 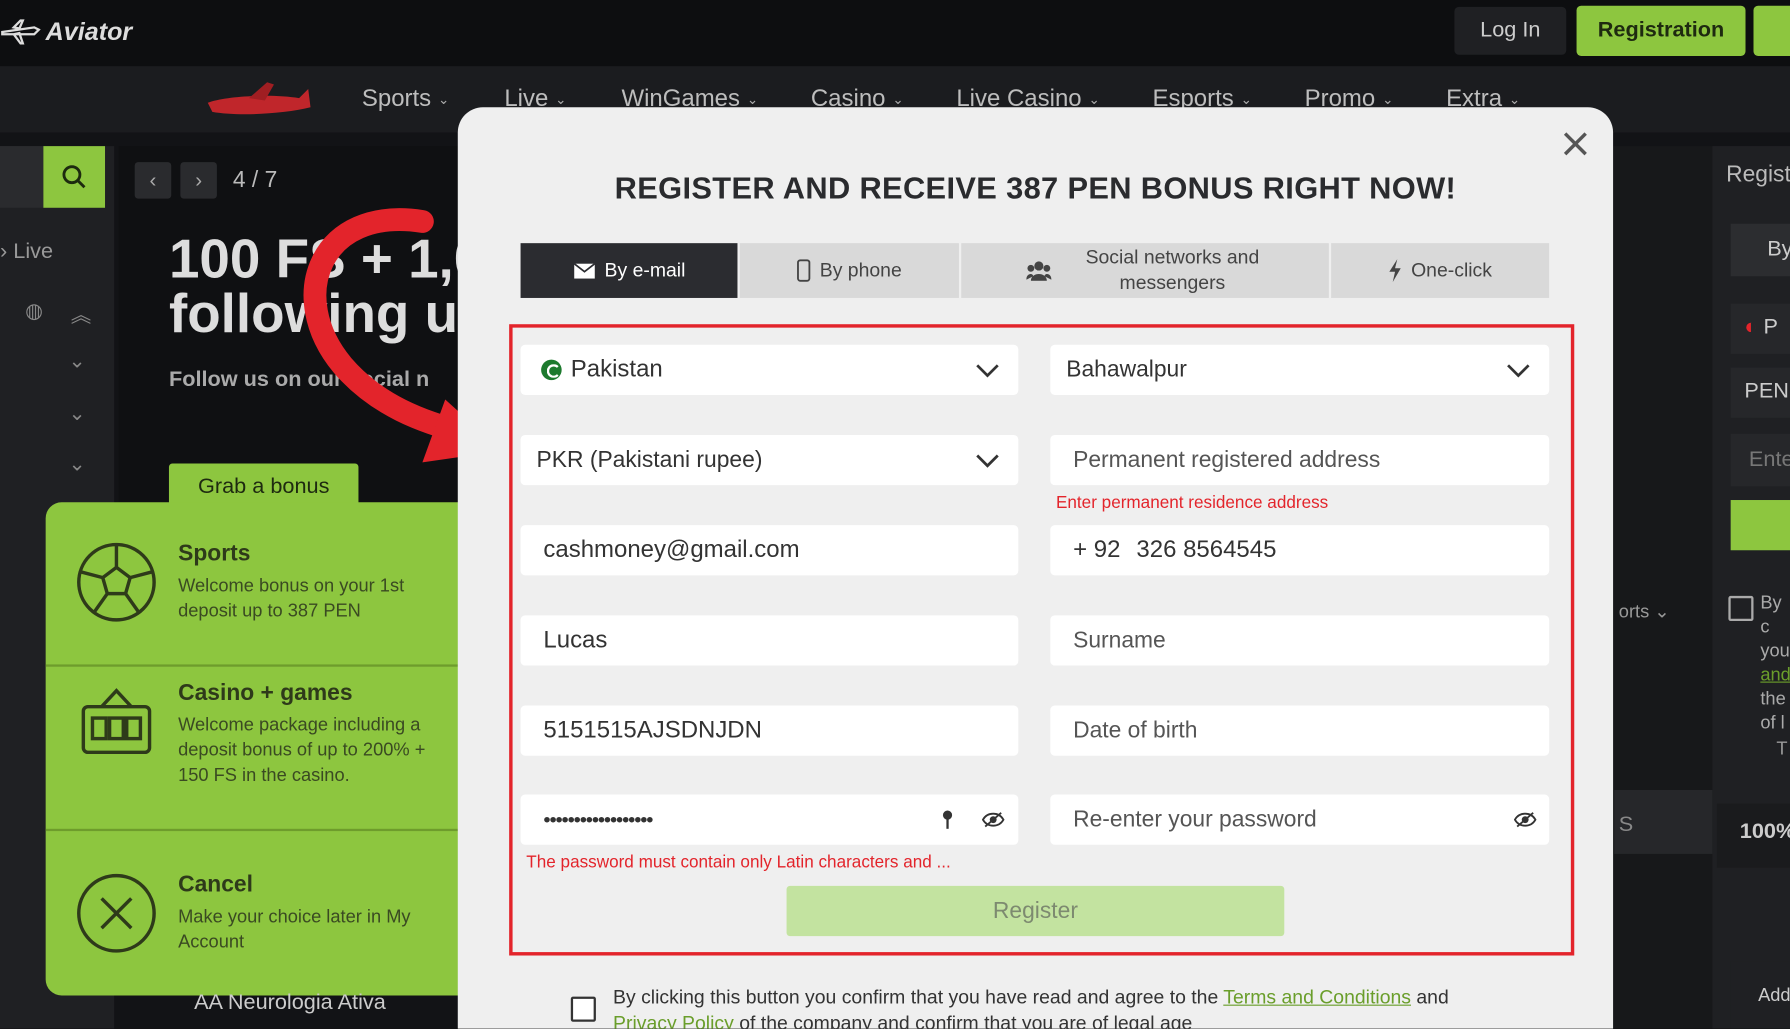 What do you see at coordinates (769, 640) in the screenshot?
I see `name-input: Lucas` at bounding box center [769, 640].